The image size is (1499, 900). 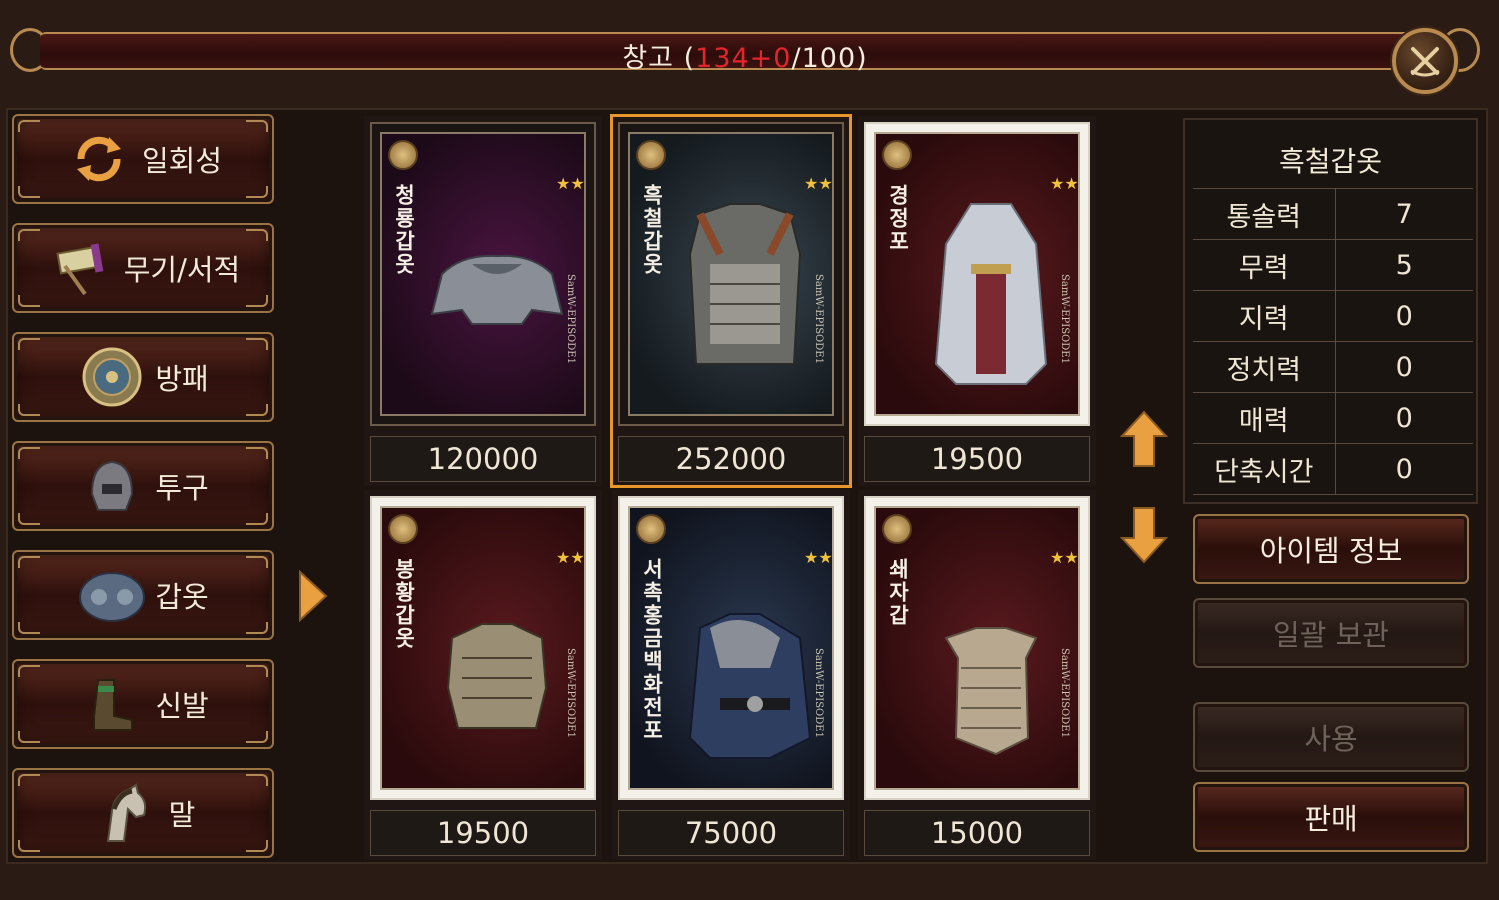 What do you see at coordinates (182, 706) in the screenshot?
I see `category-label: 신발` at bounding box center [182, 706].